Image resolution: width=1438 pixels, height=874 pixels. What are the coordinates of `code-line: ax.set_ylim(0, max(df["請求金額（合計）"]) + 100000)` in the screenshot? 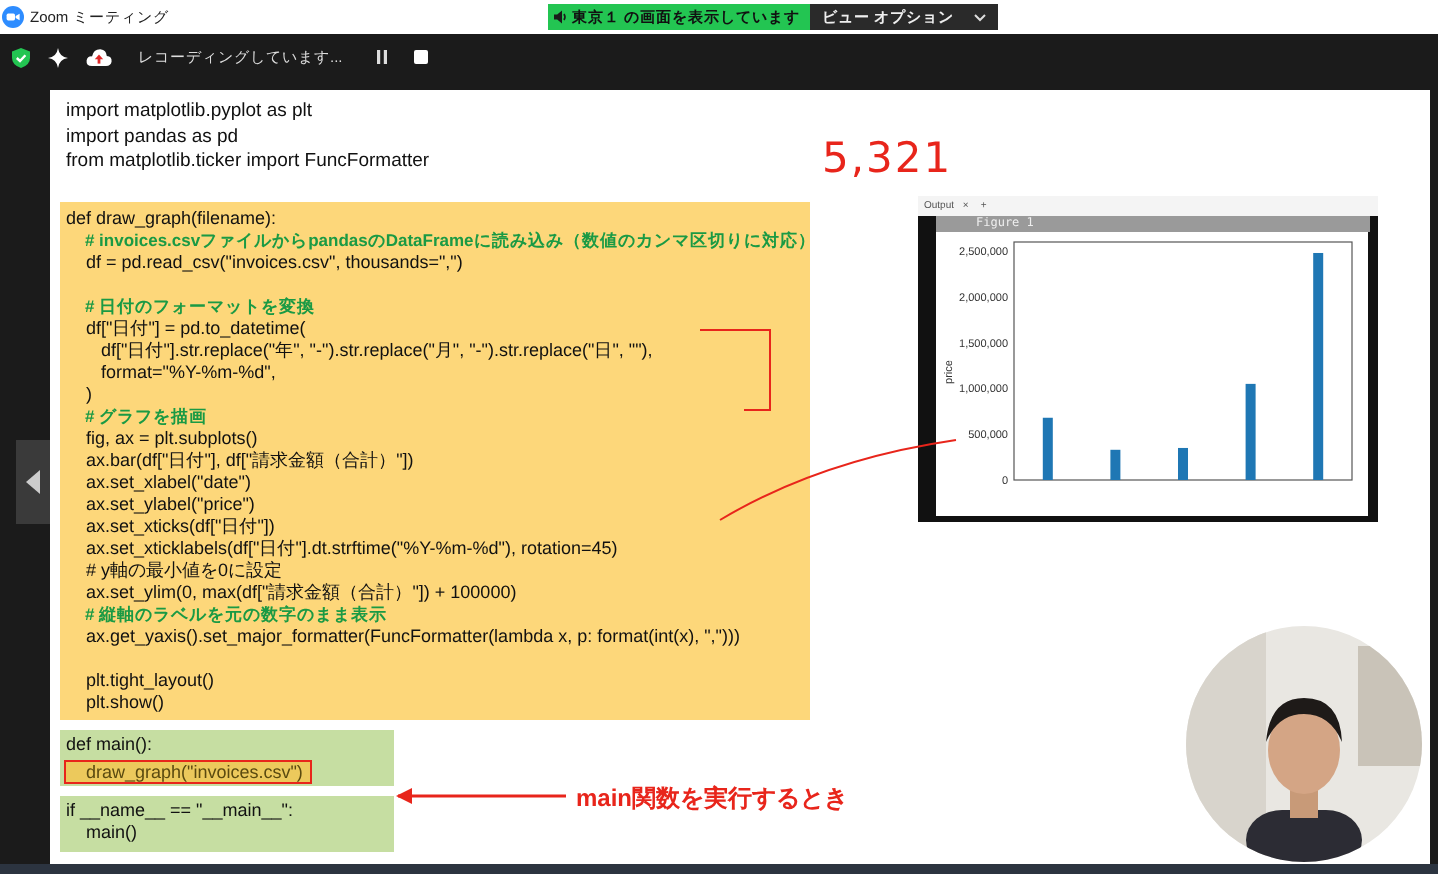 It's located at (300, 592).